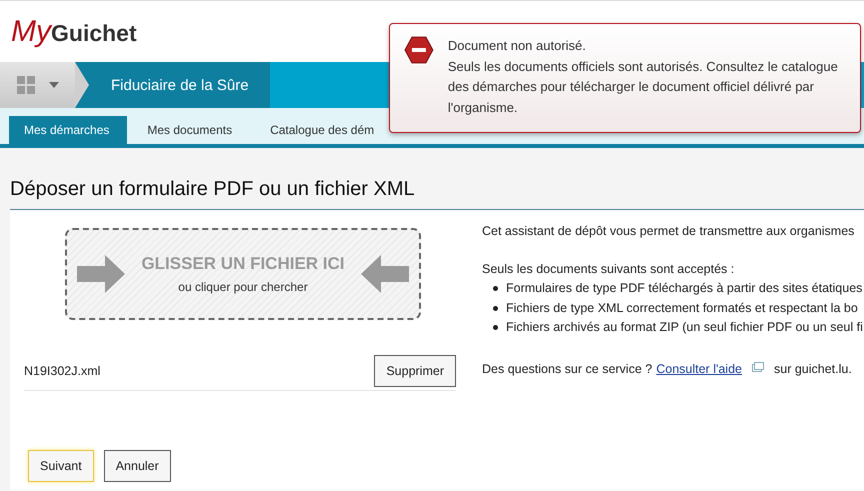 Image resolution: width=864 pixels, height=491 pixels. What do you see at coordinates (179, 85) in the screenshot?
I see `breadcrumb-title: Fiduciaire de la Sûre` at bounding box center [179, 85].